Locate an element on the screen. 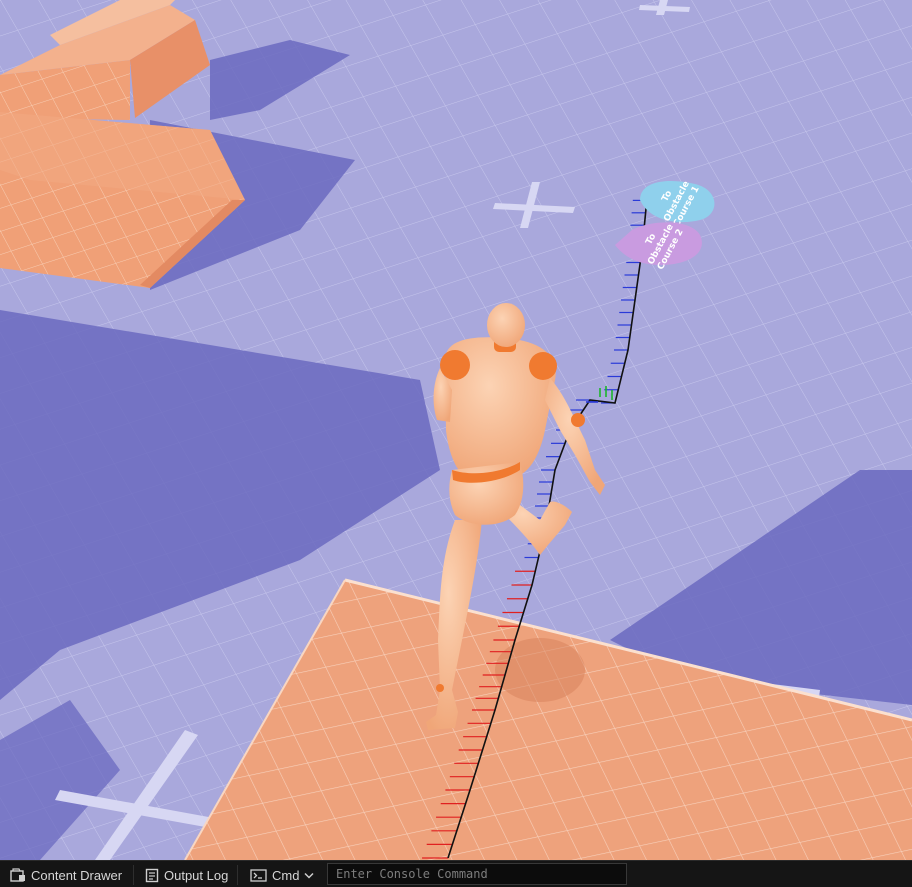 The width and height of the screenshot is (912, 887). terminal-icon is located at coordinates (258, 875).